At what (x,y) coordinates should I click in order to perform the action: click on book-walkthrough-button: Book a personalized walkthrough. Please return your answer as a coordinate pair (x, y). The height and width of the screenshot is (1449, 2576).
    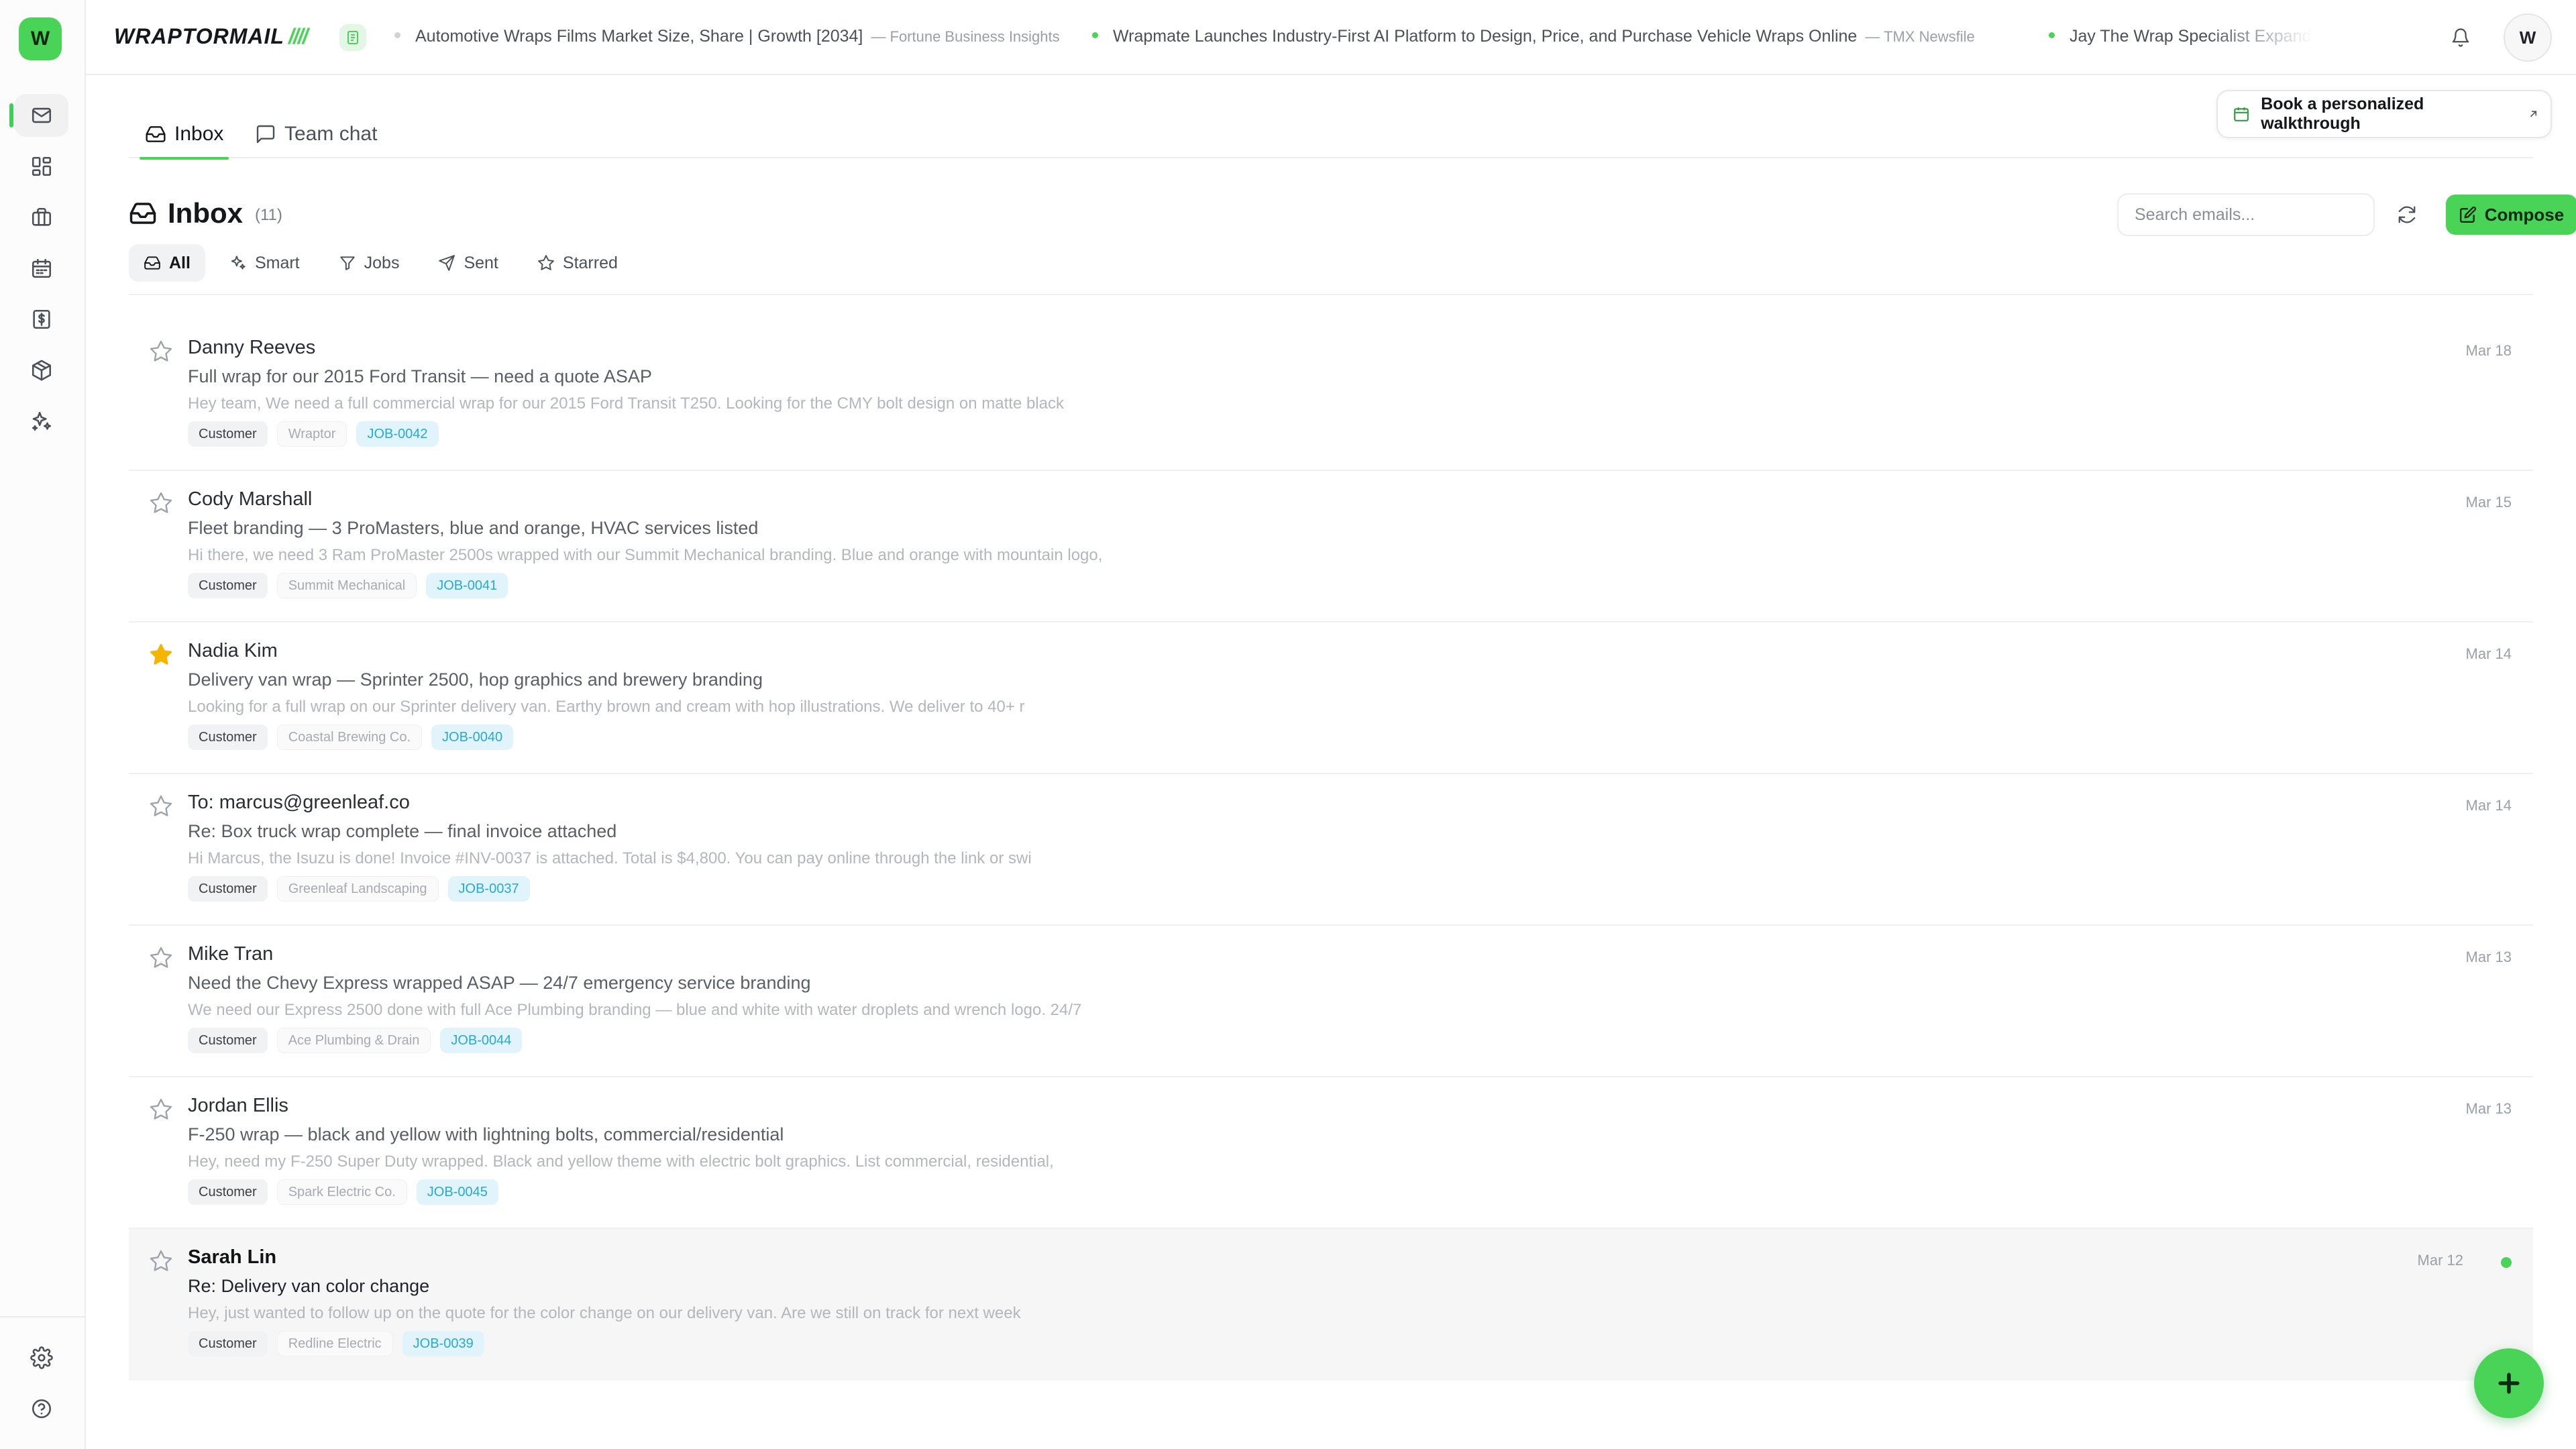
    Looking at the image, I should click on (2384, 114).